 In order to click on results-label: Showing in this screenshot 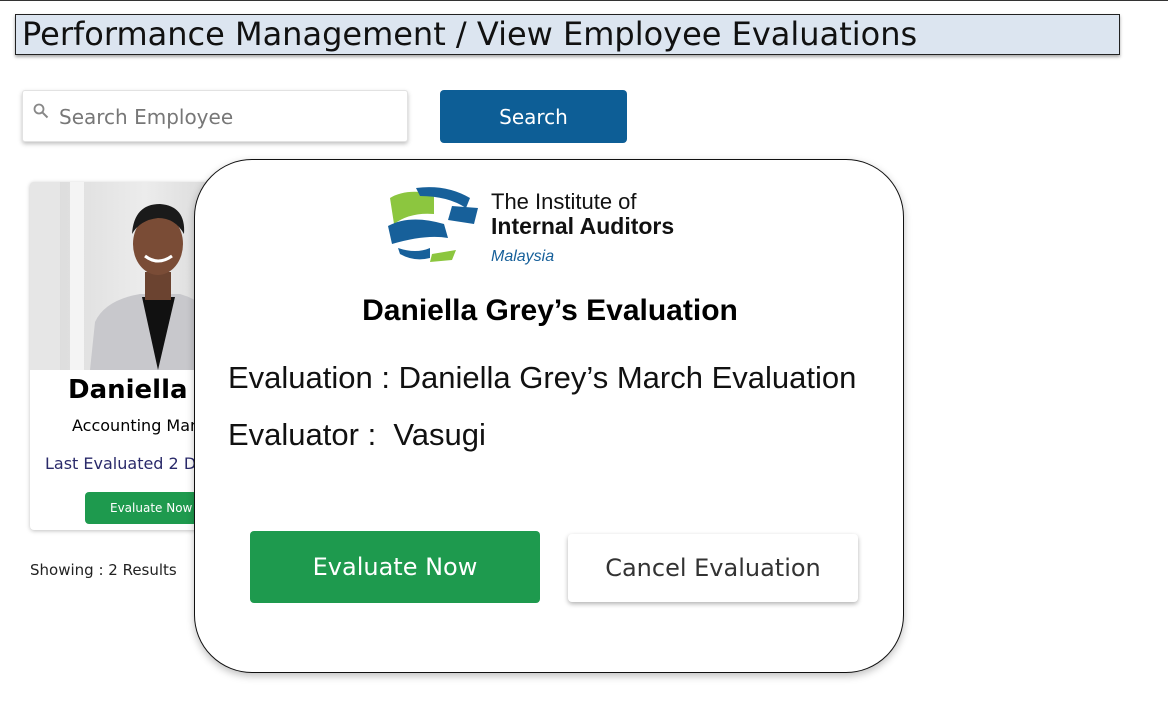, I will do `click(62, 570)`.